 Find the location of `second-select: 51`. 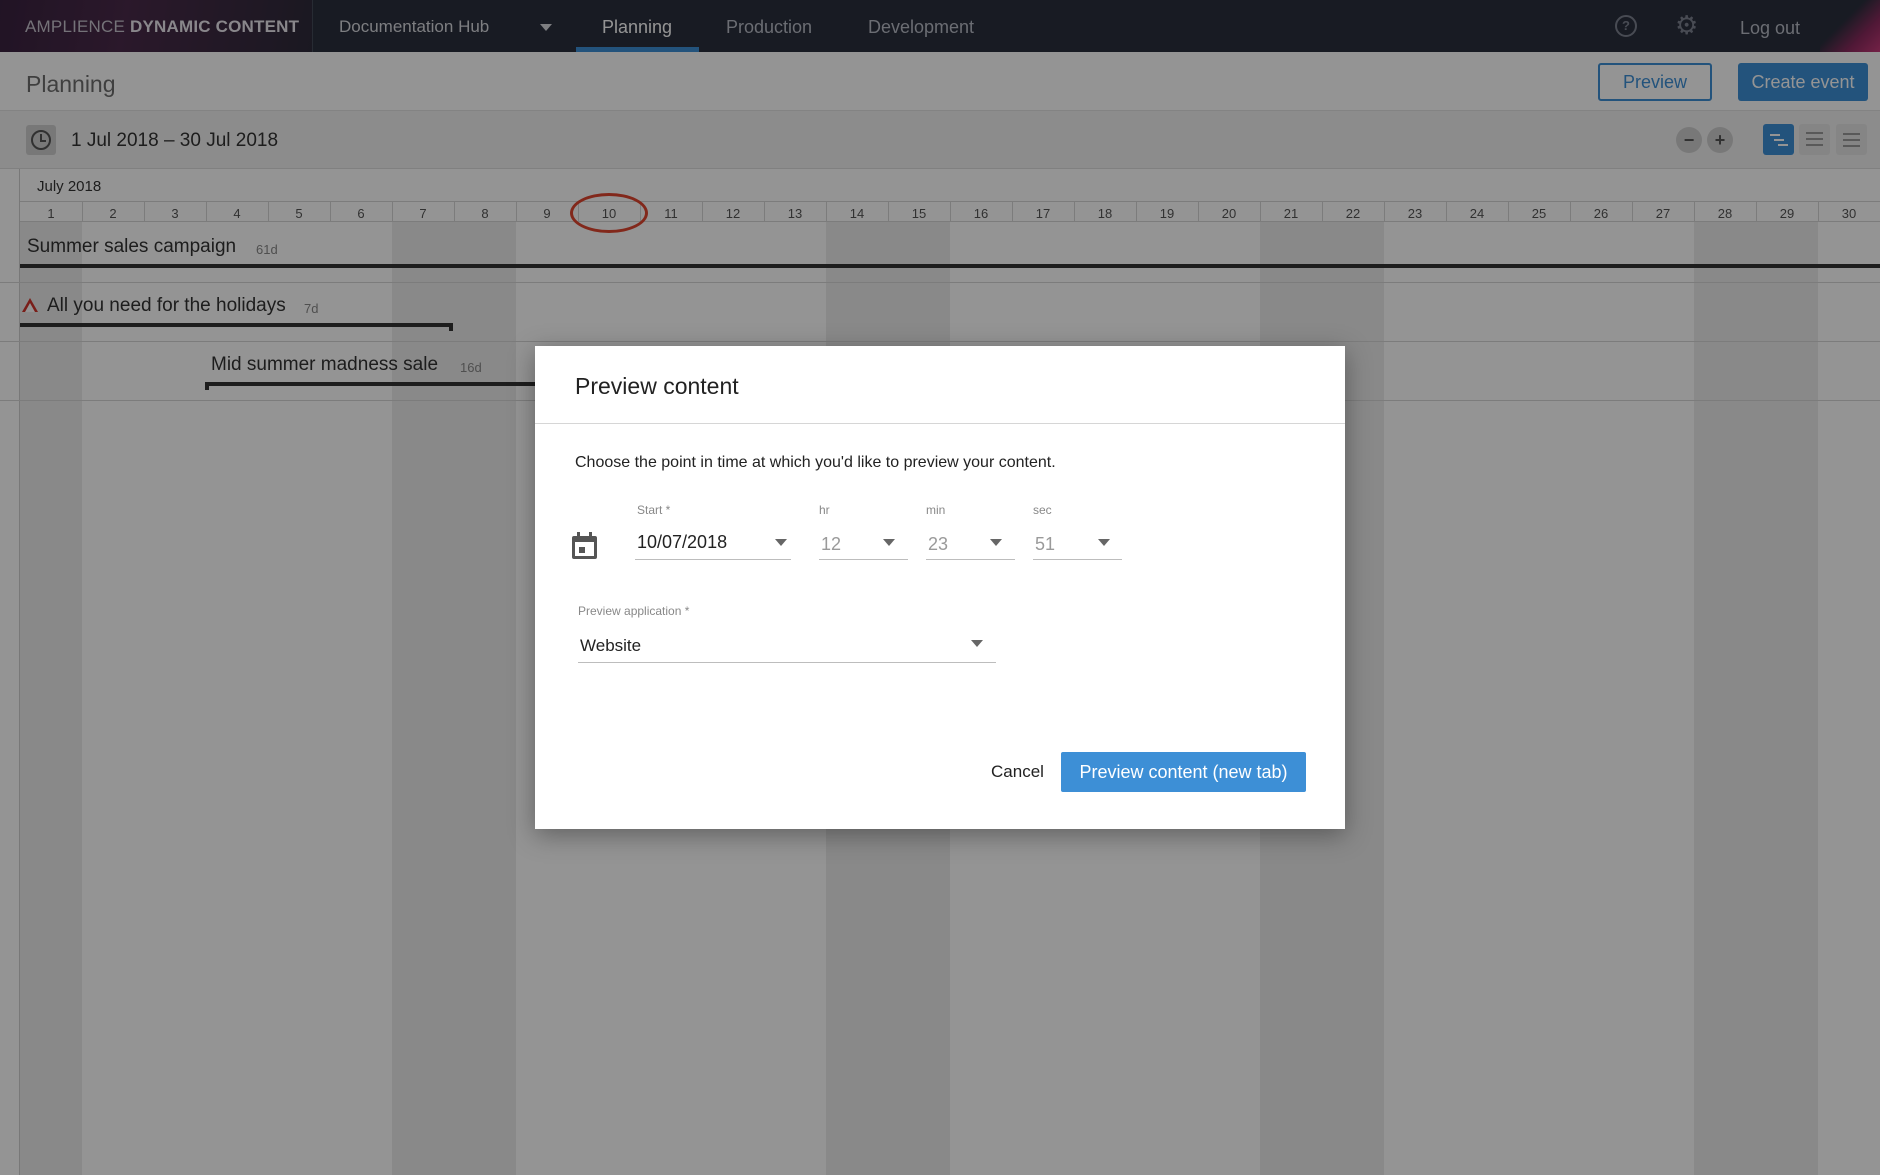

second-select: 51 is located at coordinates (1045, 544).